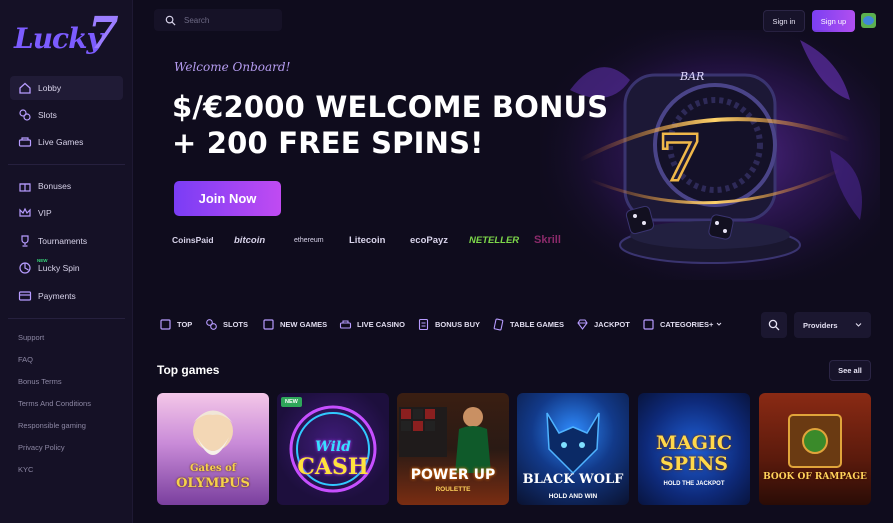  I want to click on ecopayz-logo: ecoPayz, so click(429, 240).